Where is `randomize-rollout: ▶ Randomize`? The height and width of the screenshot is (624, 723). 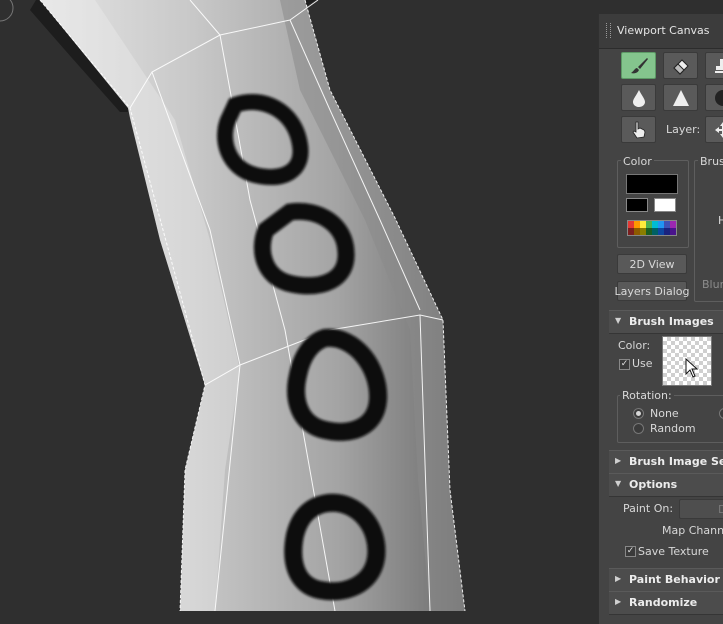 randomize-rollout: ▶ Randomize is located at coordinates (666, 603).